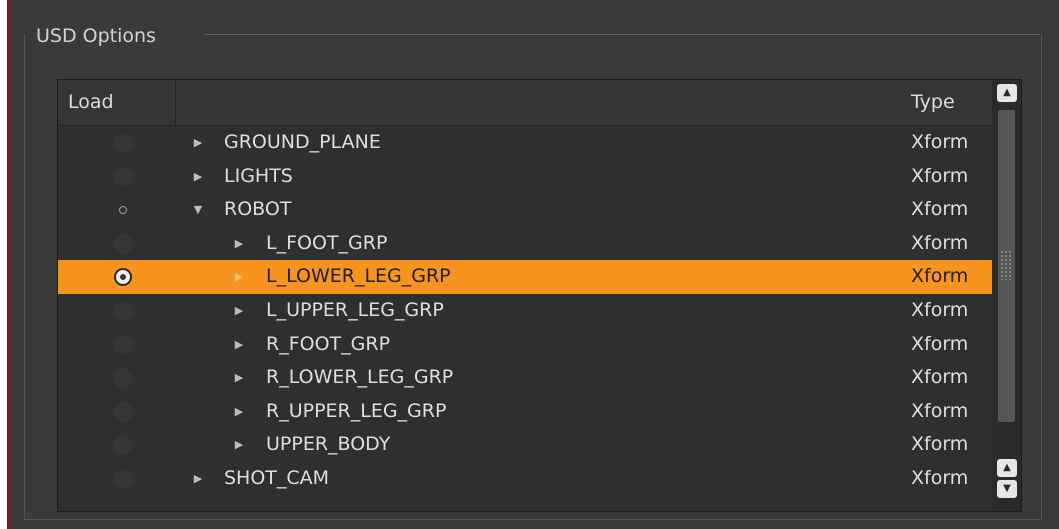  I want to click on tree-row-r-foot-grp: ▶ R_FOOT_GRP Xform, so click(525, 345).